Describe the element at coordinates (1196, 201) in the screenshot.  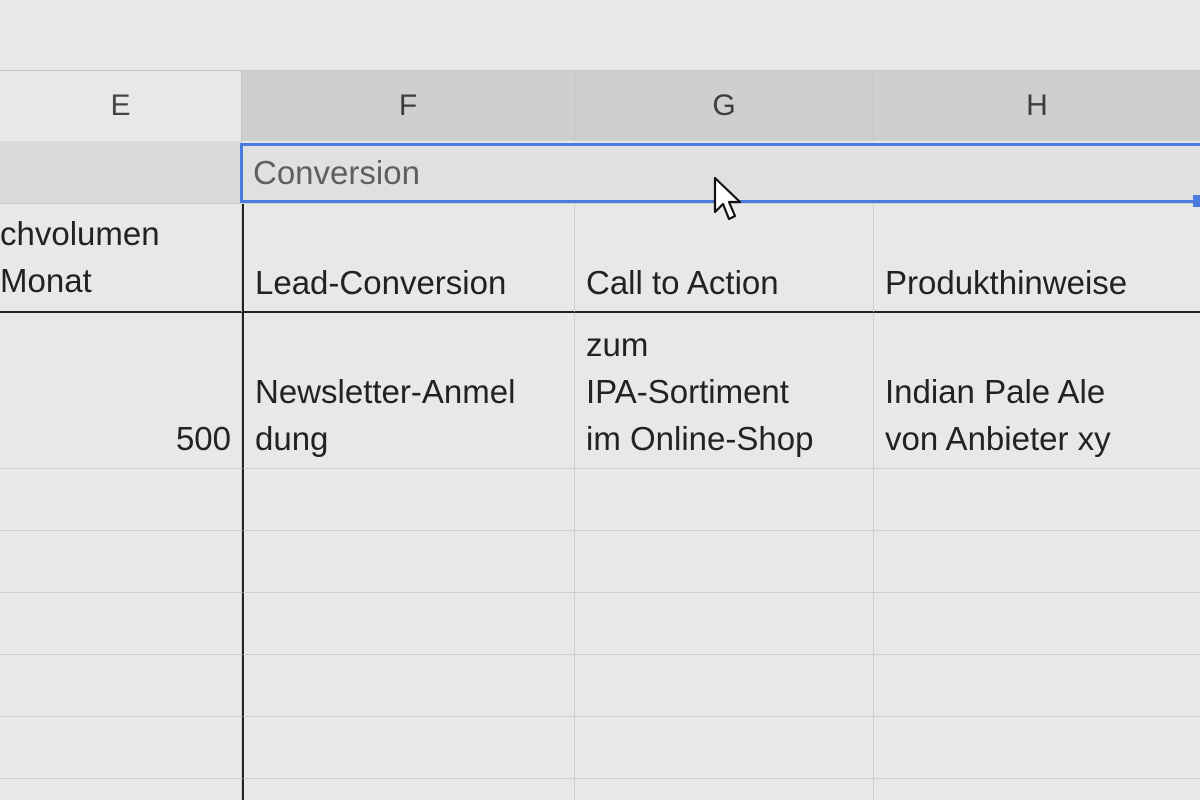
I see `fill-handle` at that location.